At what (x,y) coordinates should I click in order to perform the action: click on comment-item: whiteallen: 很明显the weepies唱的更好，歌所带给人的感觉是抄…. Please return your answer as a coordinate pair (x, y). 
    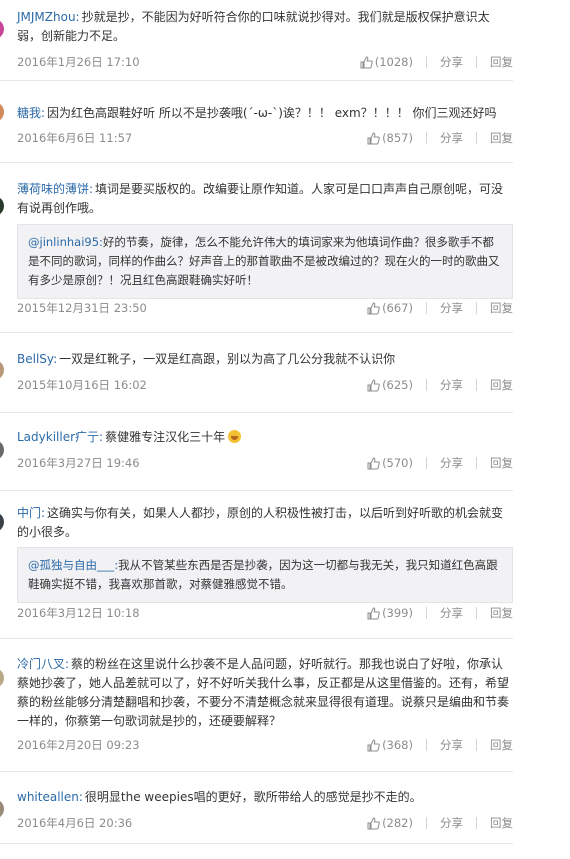
    Looking at the image, I should click on (256, 807).